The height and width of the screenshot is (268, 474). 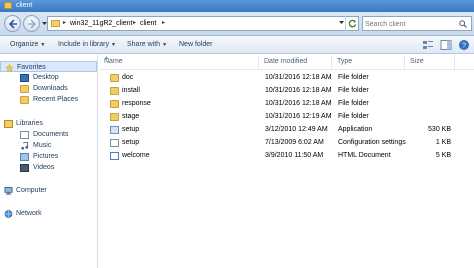 I want to click on include-in-library-button: Include in library ▼, so click(x=87, y=45).